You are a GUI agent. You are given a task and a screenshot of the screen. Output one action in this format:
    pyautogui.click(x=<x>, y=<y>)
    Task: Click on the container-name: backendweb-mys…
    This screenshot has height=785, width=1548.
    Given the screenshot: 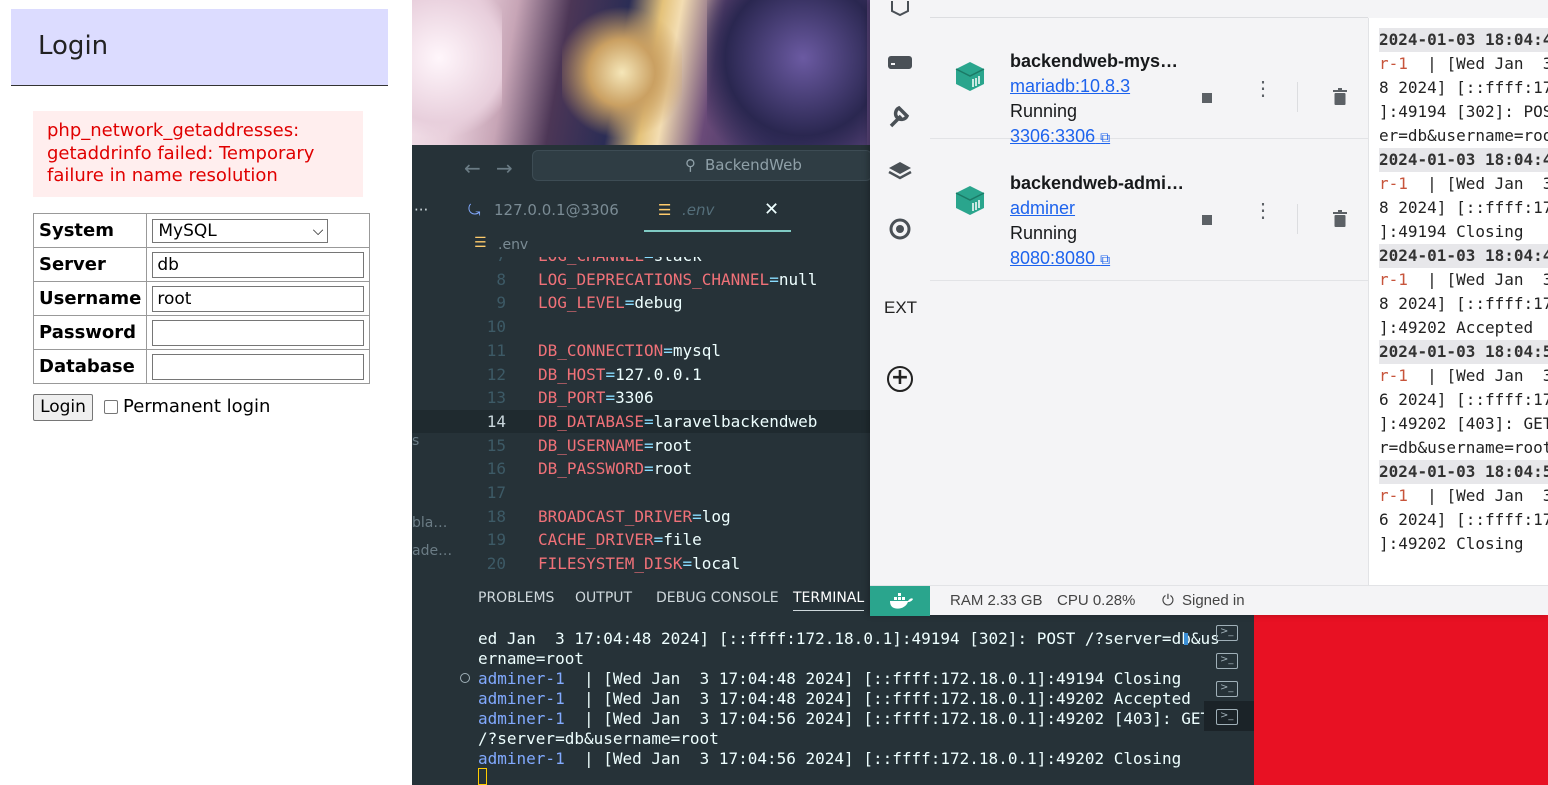 What is the action you would take?
    pyautogui.click(x=1094, y=61)
    